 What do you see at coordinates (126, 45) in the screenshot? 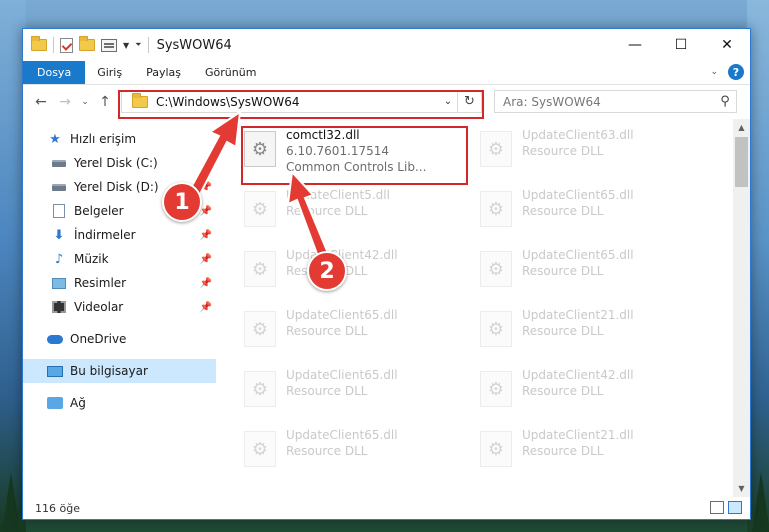
I see `chevron-down-icon: ▼` at bounding box center [126, 45].